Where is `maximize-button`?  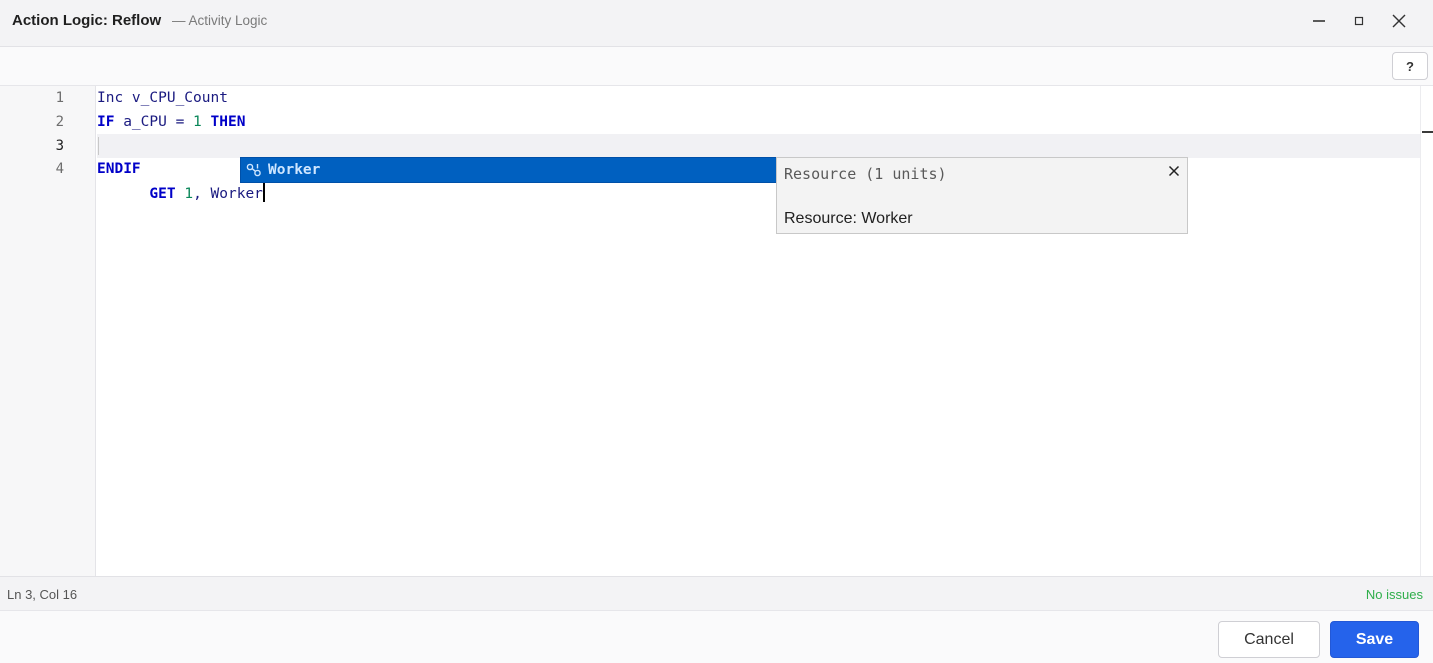
maximize-button is located at coordinates (1359, 21).